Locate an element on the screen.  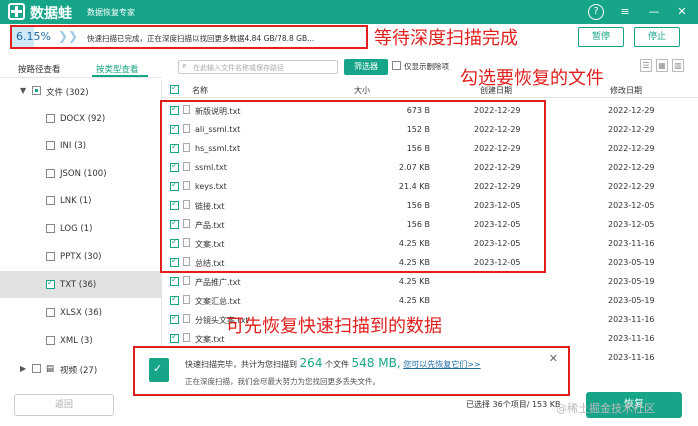
annotation-recover-quick: 可先恢复快速扫描到的数据 is located at coordinates (334, 326).